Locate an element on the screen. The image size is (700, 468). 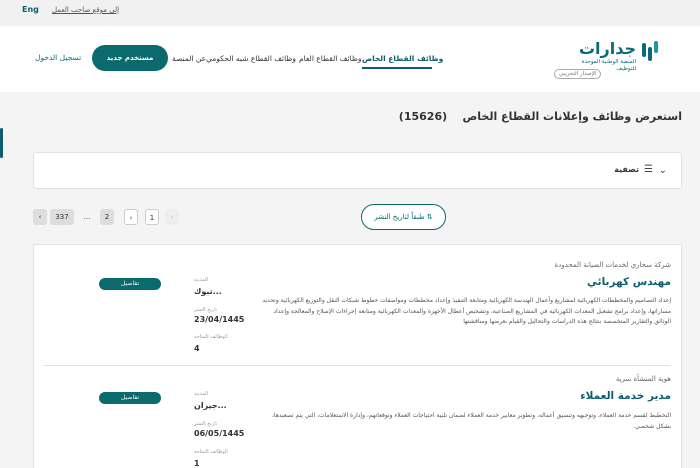
sort-by-date-button: طبقاً لتاريخ النشر ⇅ is located at coordinates (403, 217).